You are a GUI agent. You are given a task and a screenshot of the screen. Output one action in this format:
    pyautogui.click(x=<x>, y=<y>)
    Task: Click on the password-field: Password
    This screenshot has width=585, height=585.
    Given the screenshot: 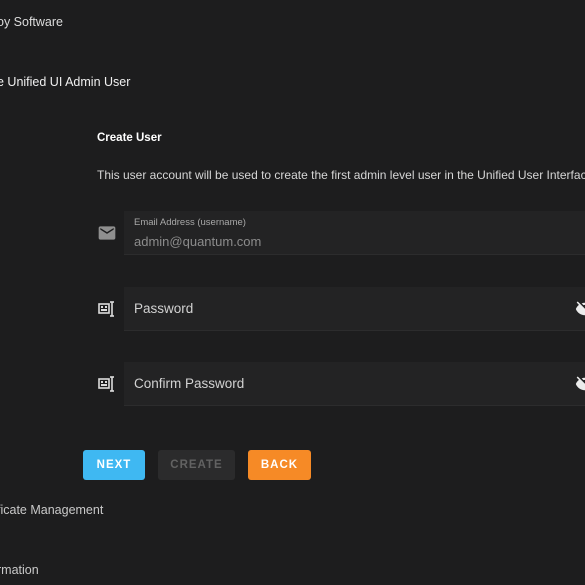 What is the action you would take?
    pyautogui.click(x=354, y=309)
    